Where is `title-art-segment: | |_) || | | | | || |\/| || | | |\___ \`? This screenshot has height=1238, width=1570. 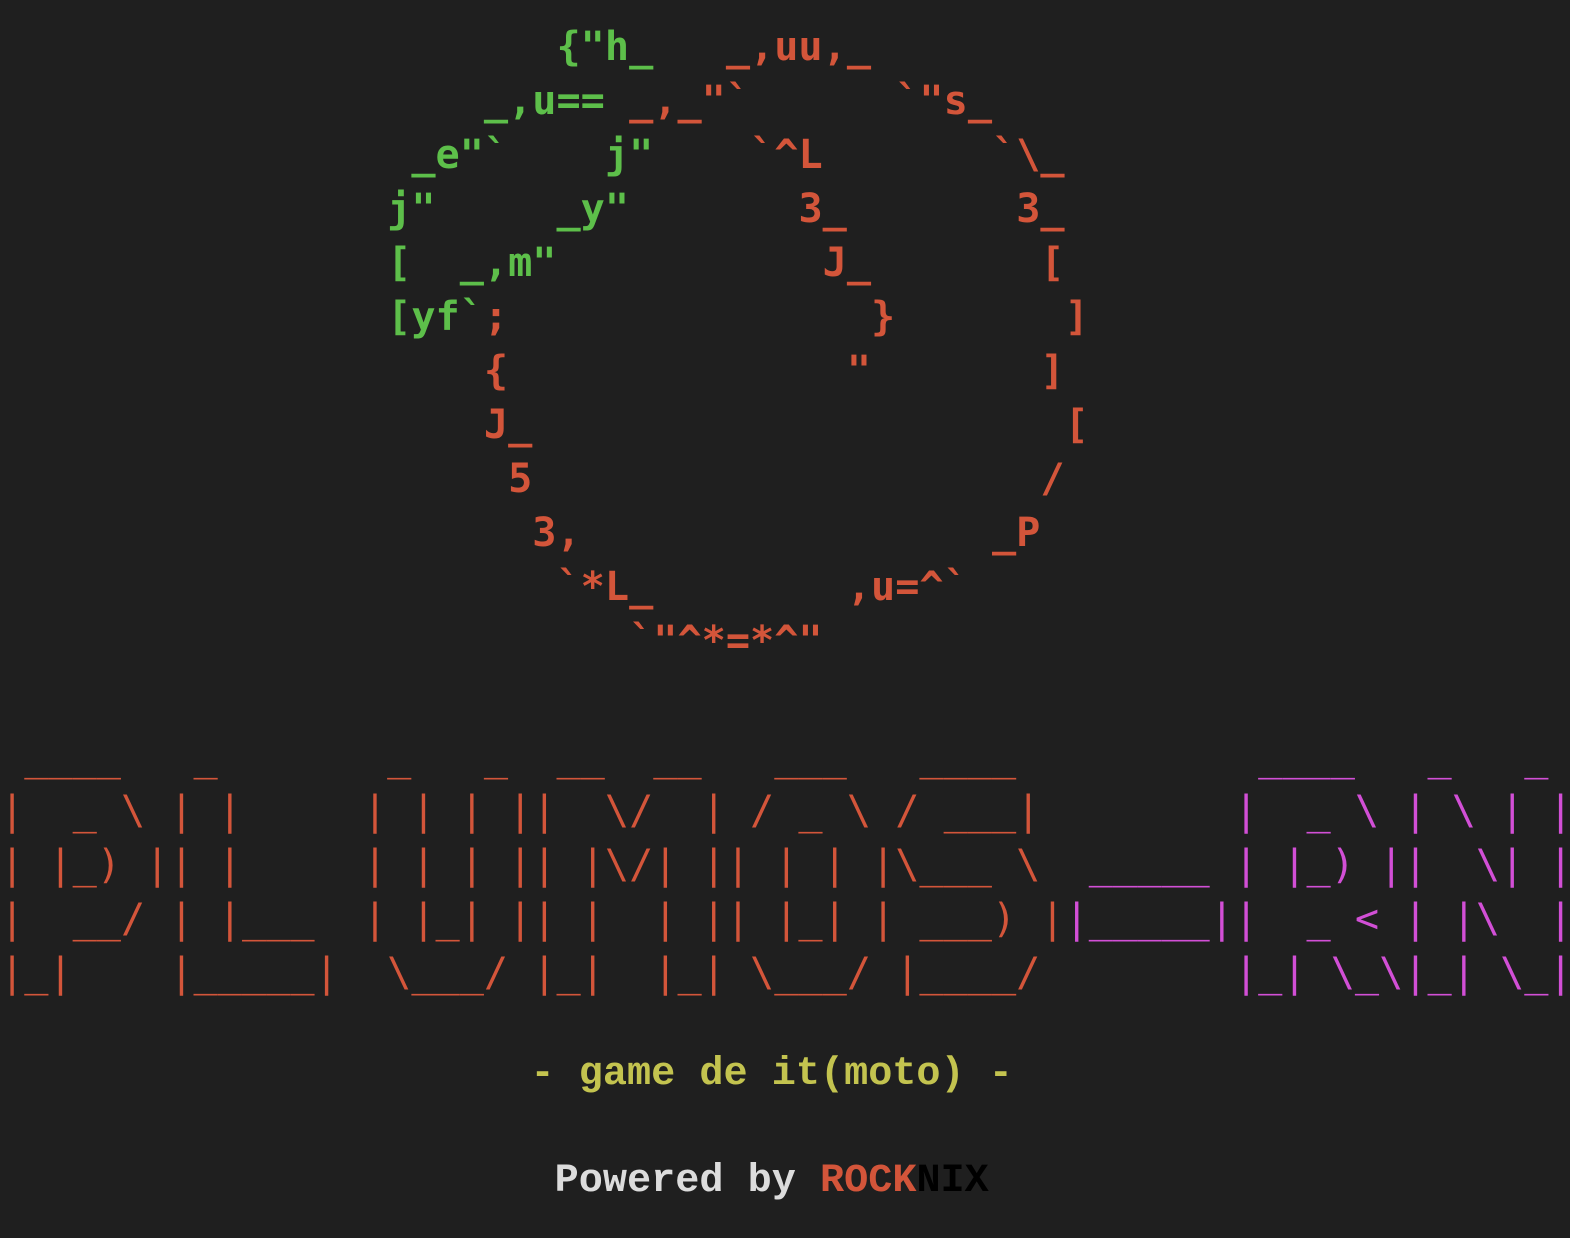
title-art-segment: | |_) || | | | | || |\/| || | | |\___ \ is located at coordinates (532, 865).